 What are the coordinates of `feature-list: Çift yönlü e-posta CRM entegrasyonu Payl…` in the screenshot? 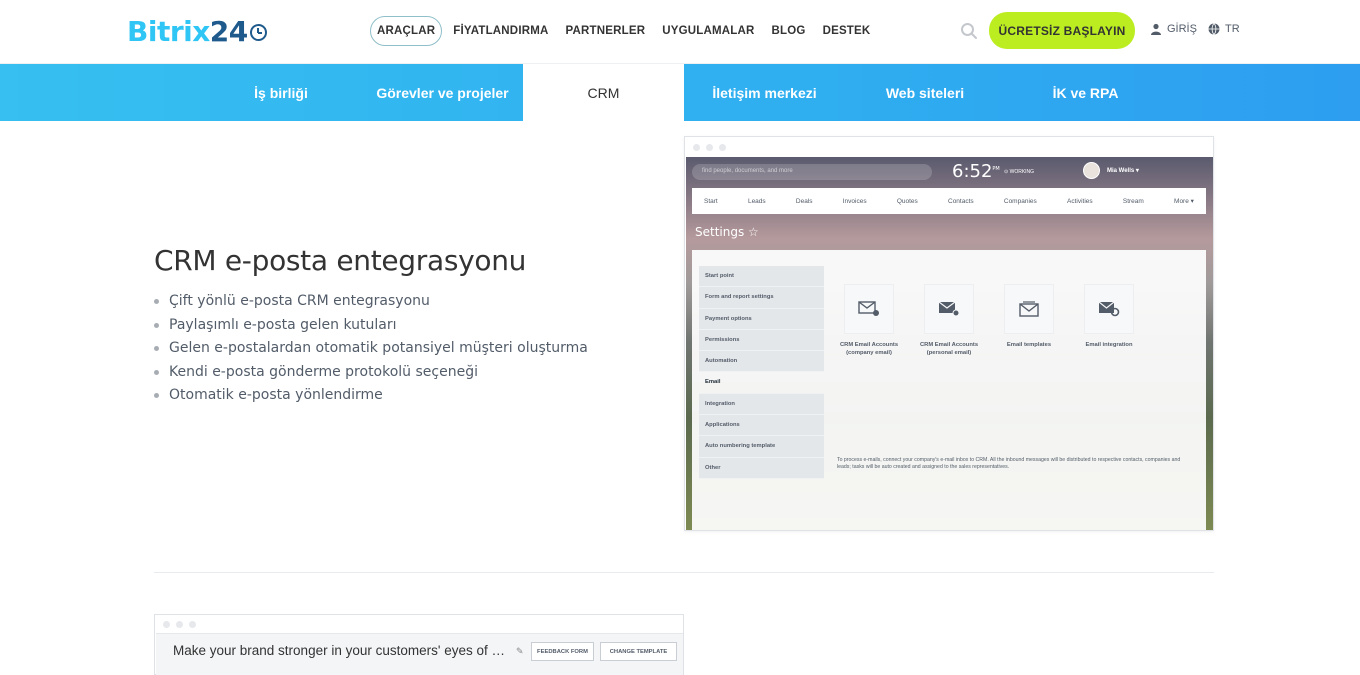 It's located at (371, 351).